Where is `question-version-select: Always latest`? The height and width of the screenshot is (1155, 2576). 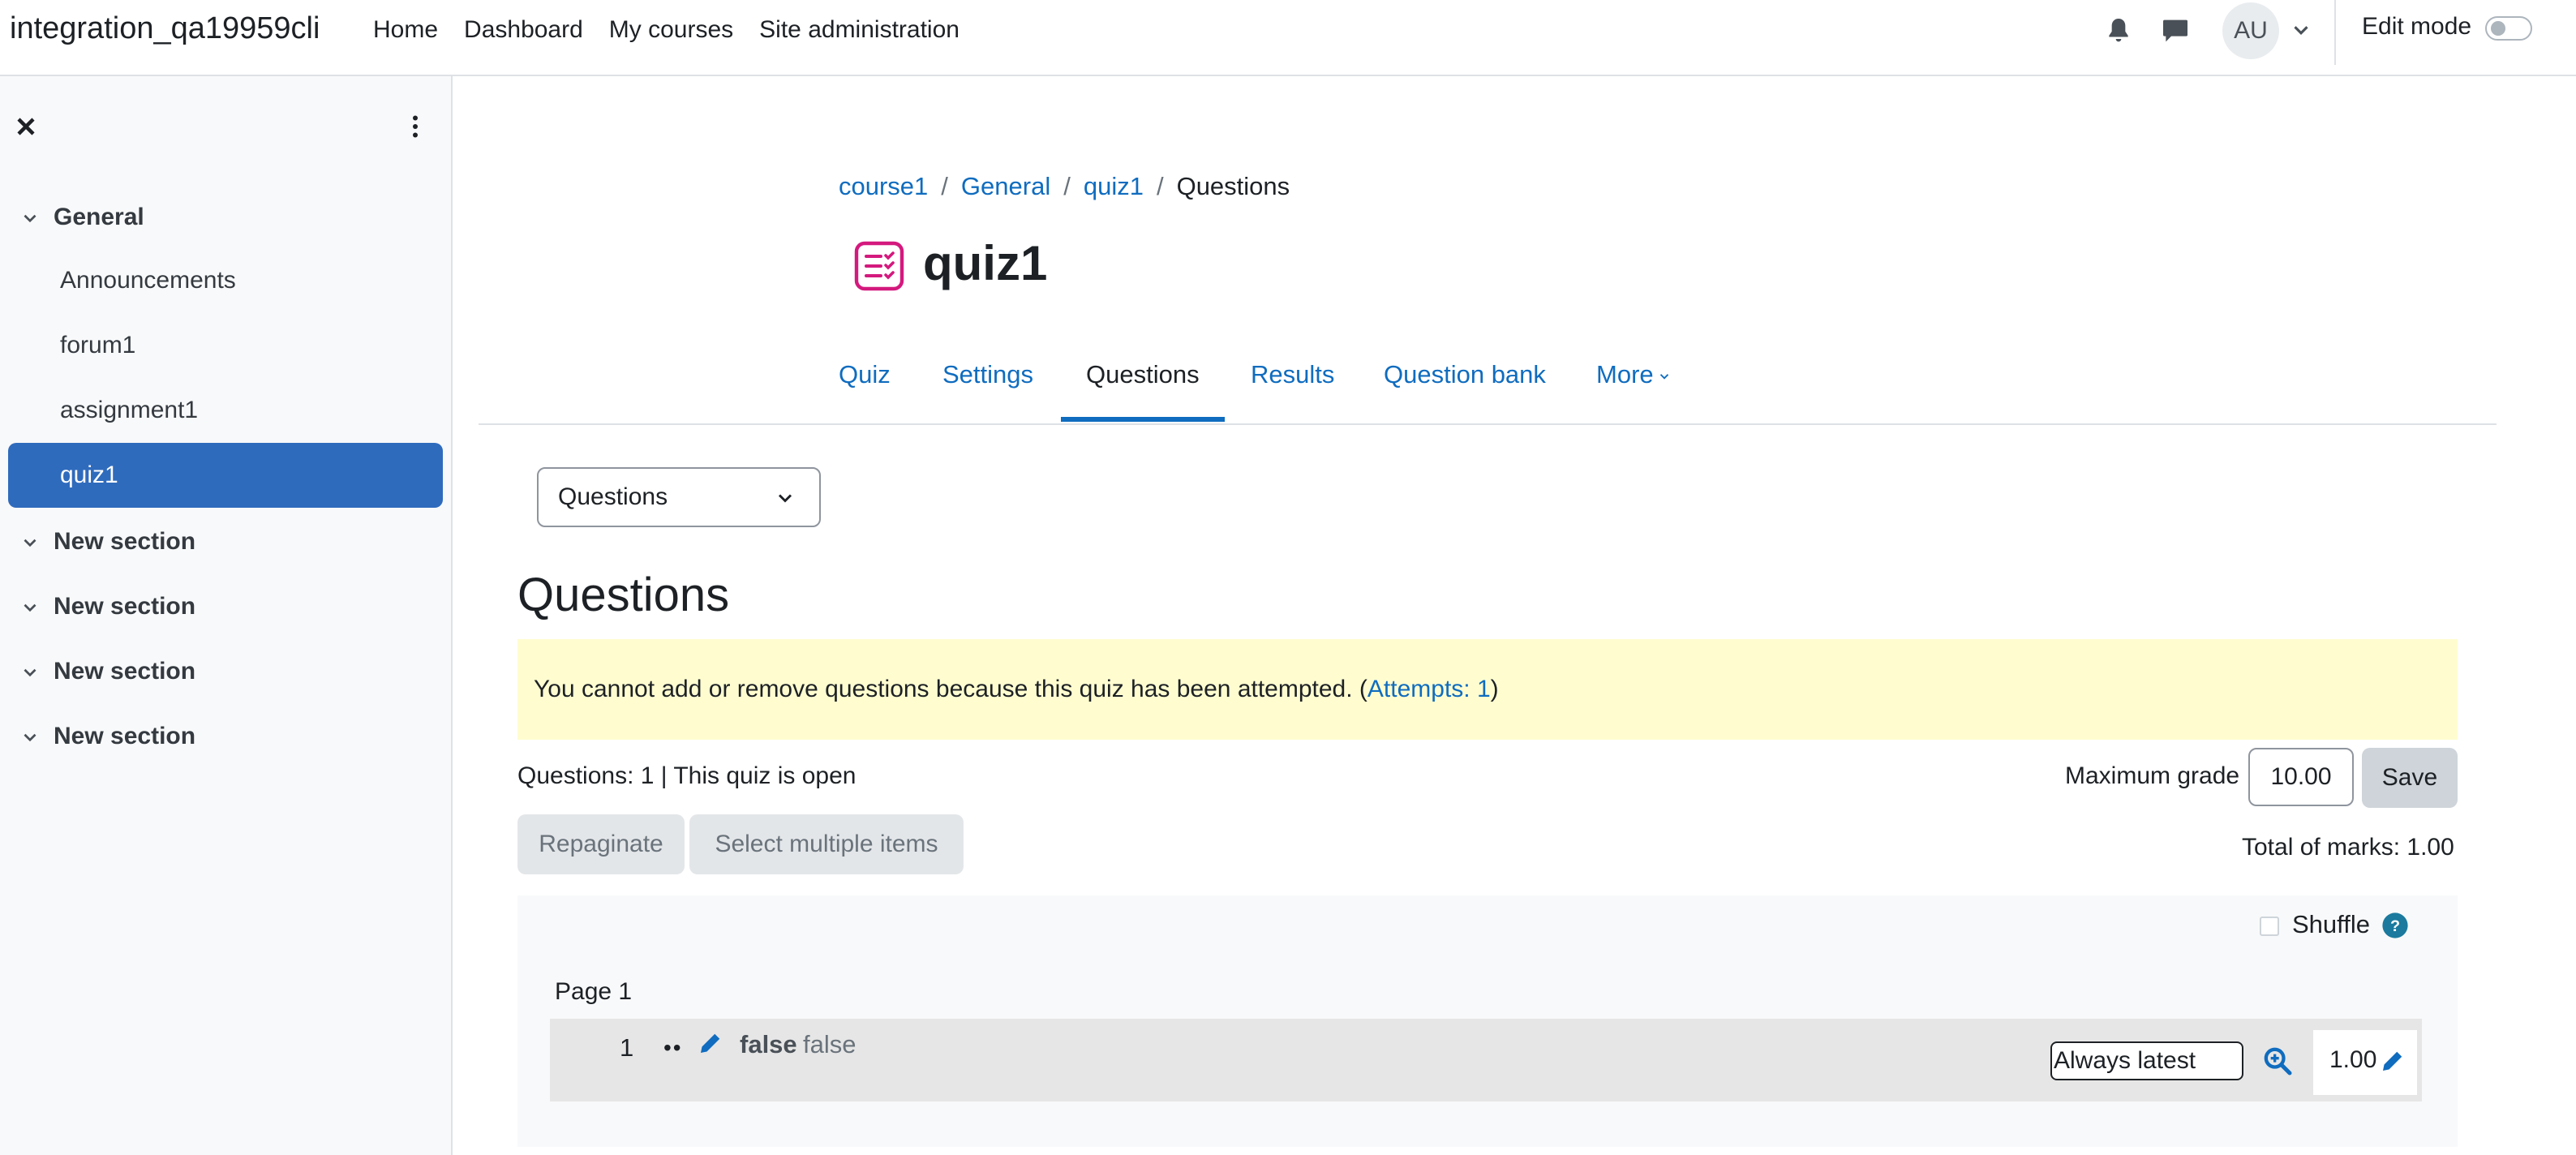 question-version-select: Always latest is located at coordinates (2146, 1060).